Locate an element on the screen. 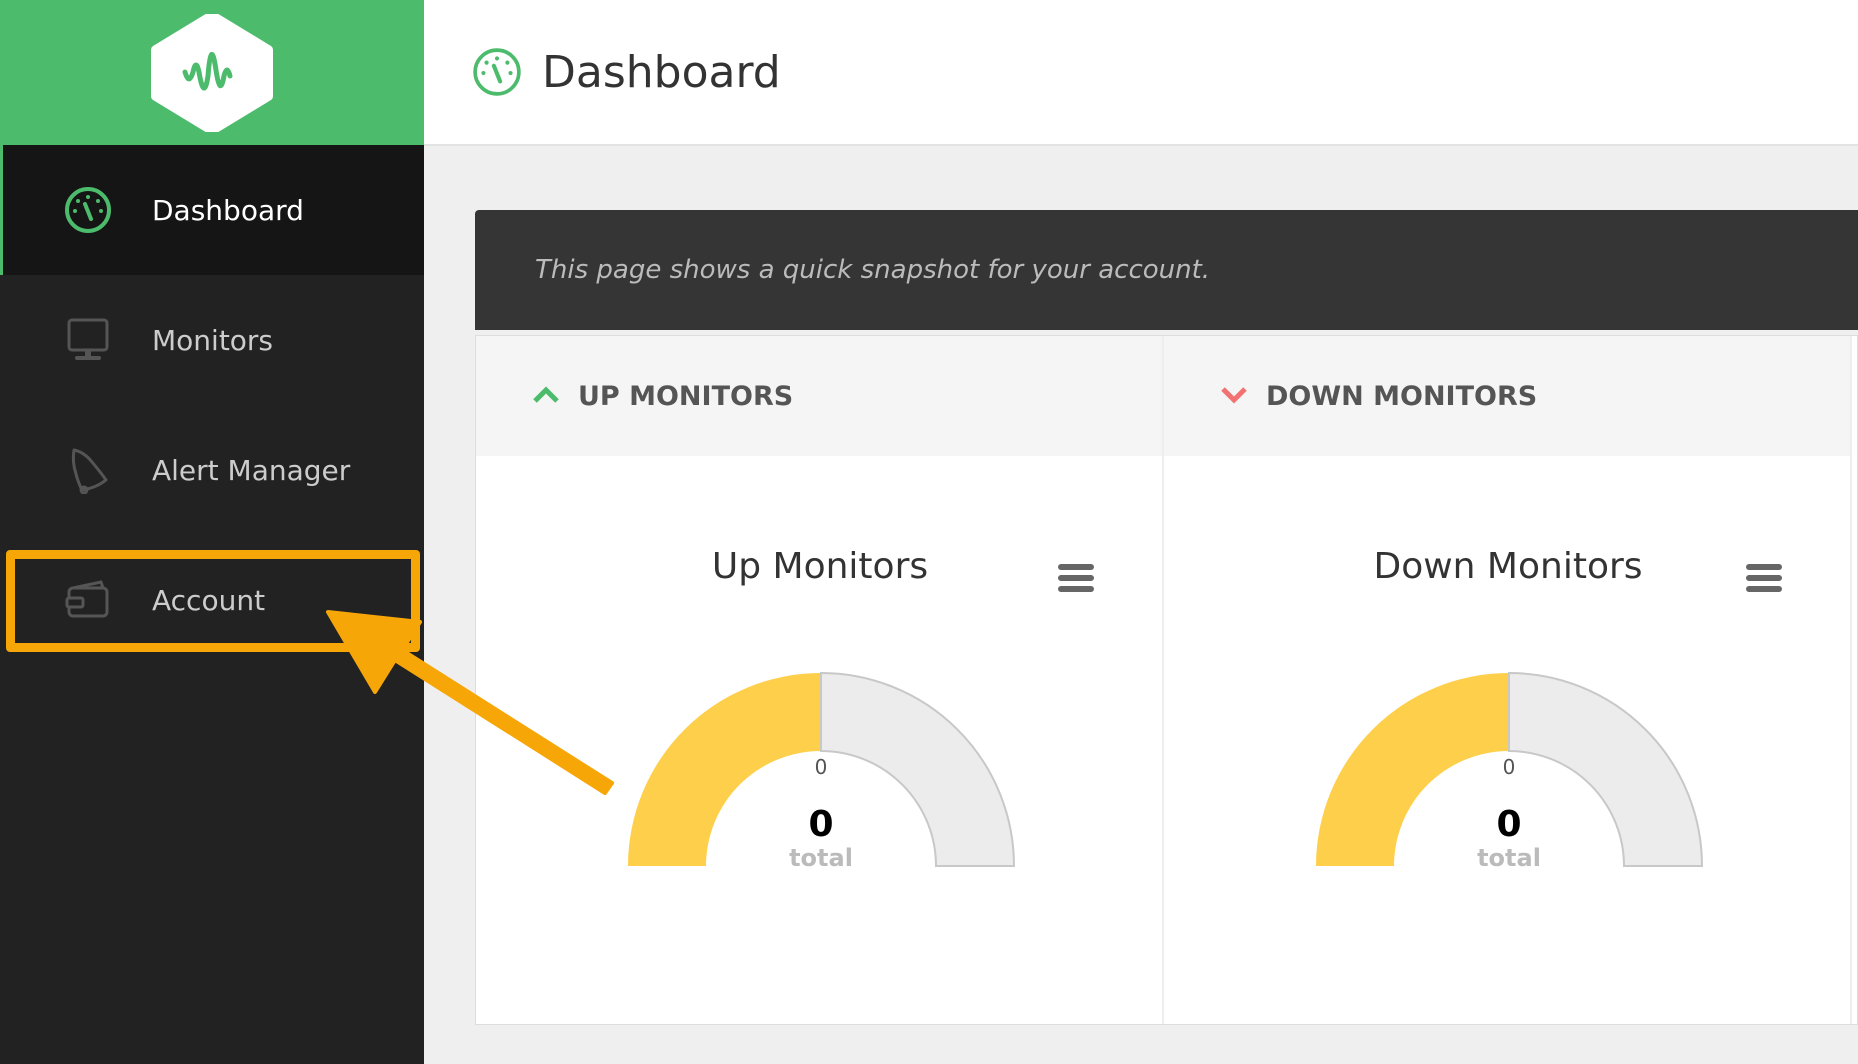 The width and height of the screenshot is (1858, 1064). chevron-down-icon is located at coordinates (1234, 396).